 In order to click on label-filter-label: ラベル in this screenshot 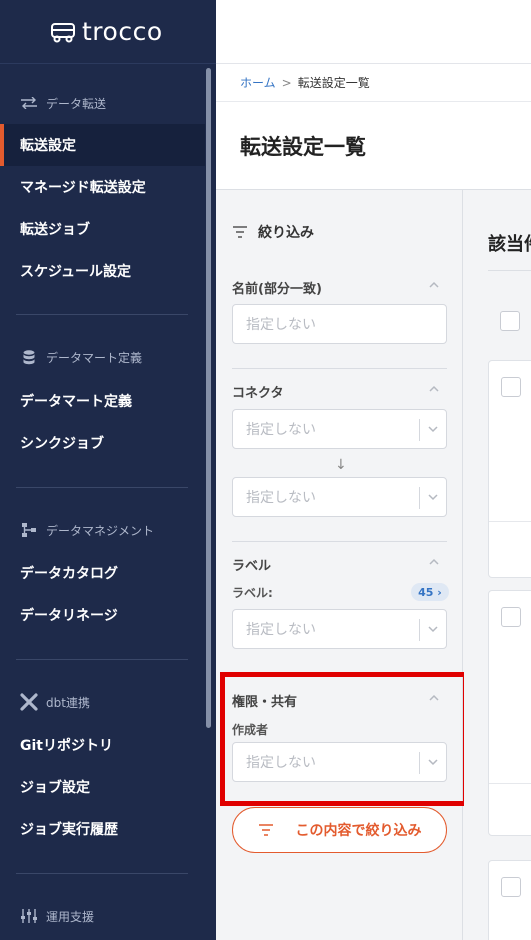, I will do `click(252, 566)`.